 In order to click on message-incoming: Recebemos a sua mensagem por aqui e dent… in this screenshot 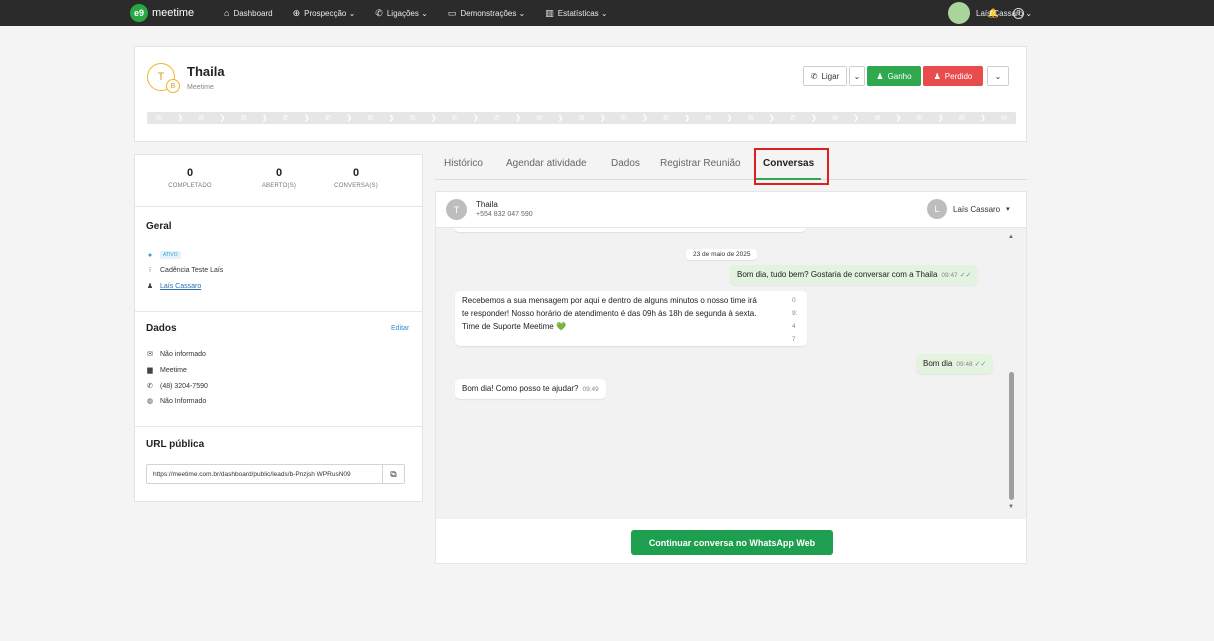, I will do `click(631, 318)`.